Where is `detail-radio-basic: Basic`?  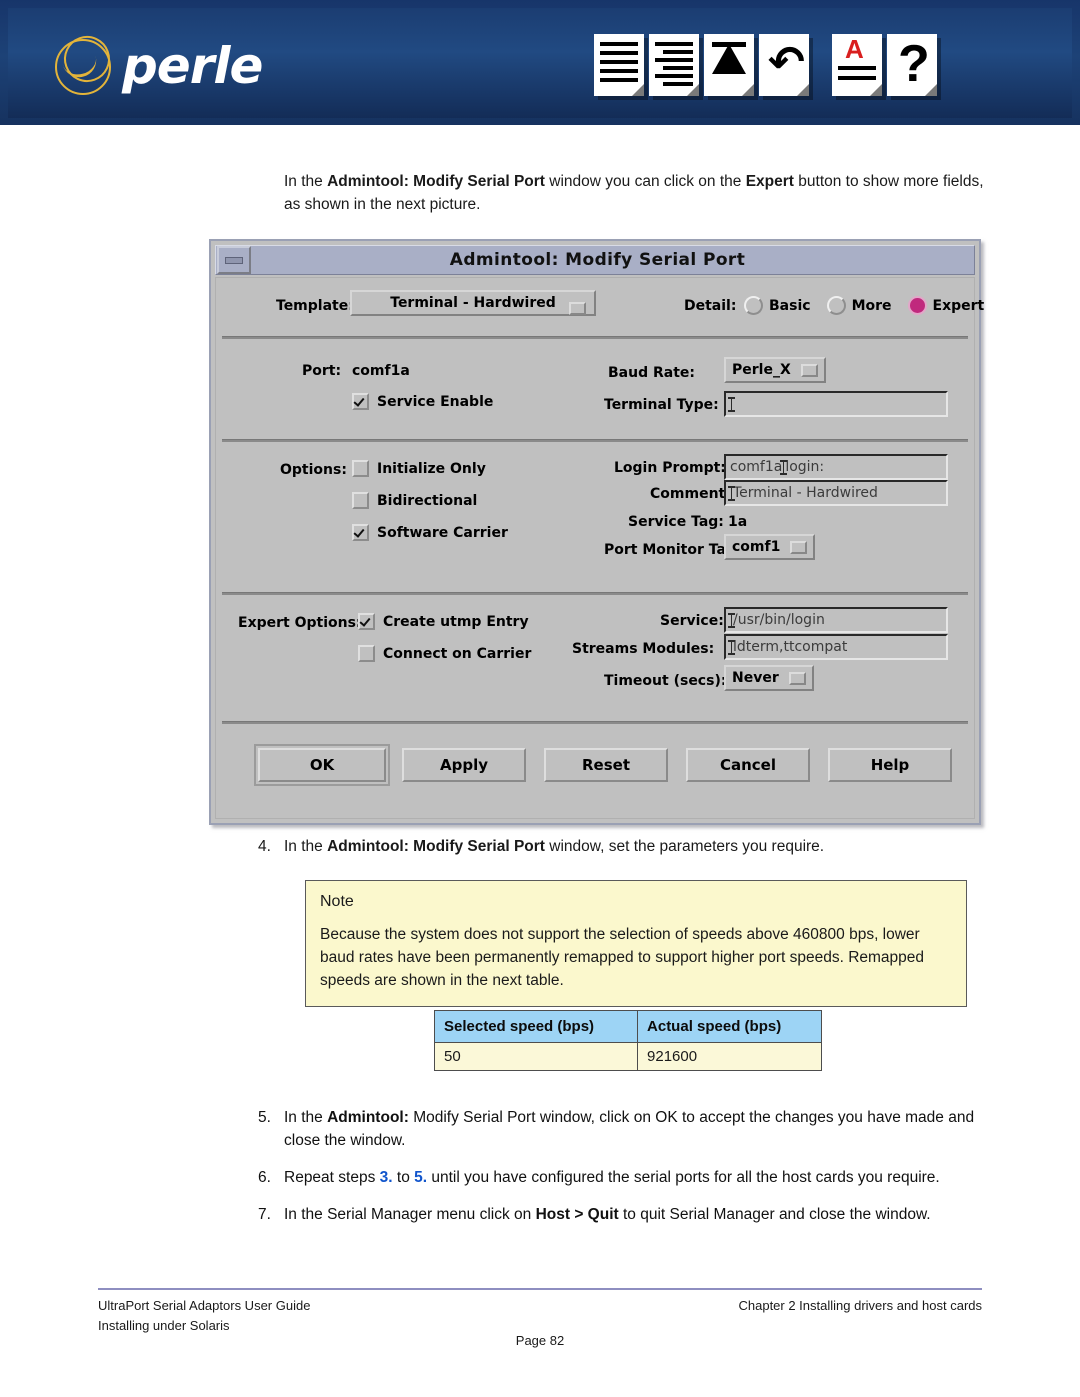 detail-radio-basic: Basic is located at coordinates (777, 305).